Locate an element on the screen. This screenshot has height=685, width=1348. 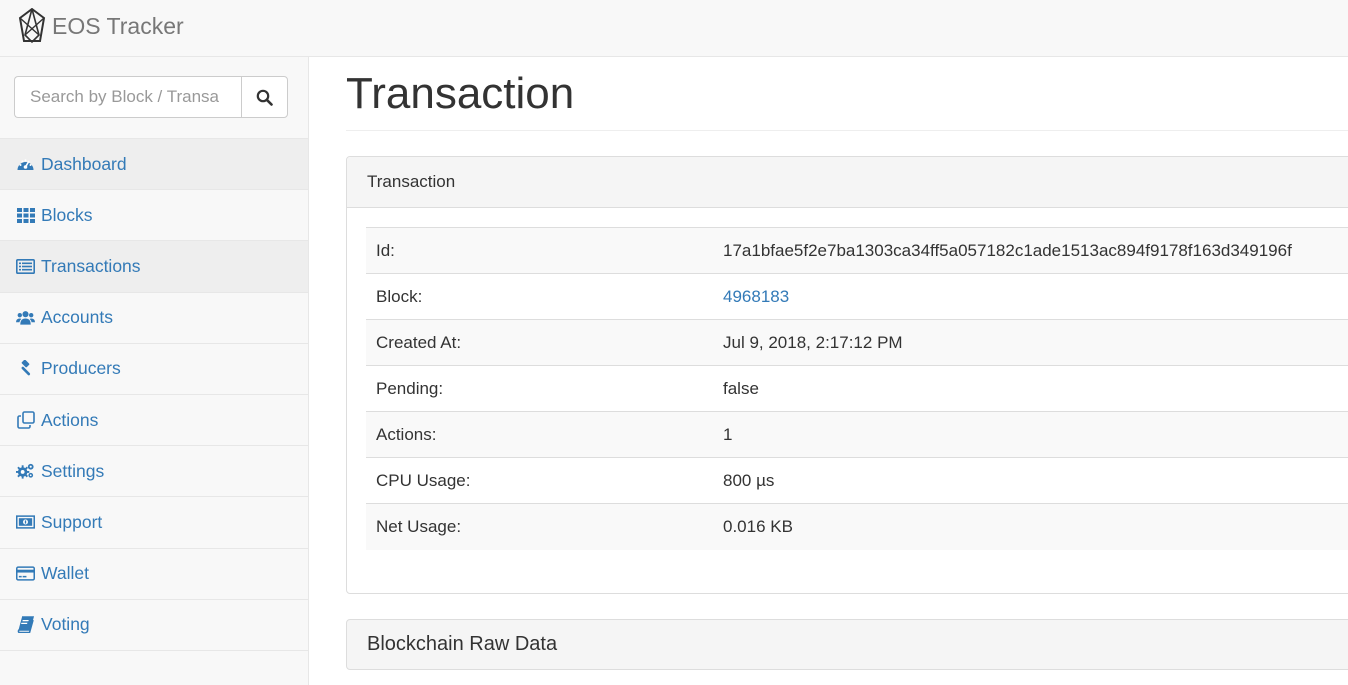
table-row: Net Usage: 0.016 KB is located at coordinates (857, 526).